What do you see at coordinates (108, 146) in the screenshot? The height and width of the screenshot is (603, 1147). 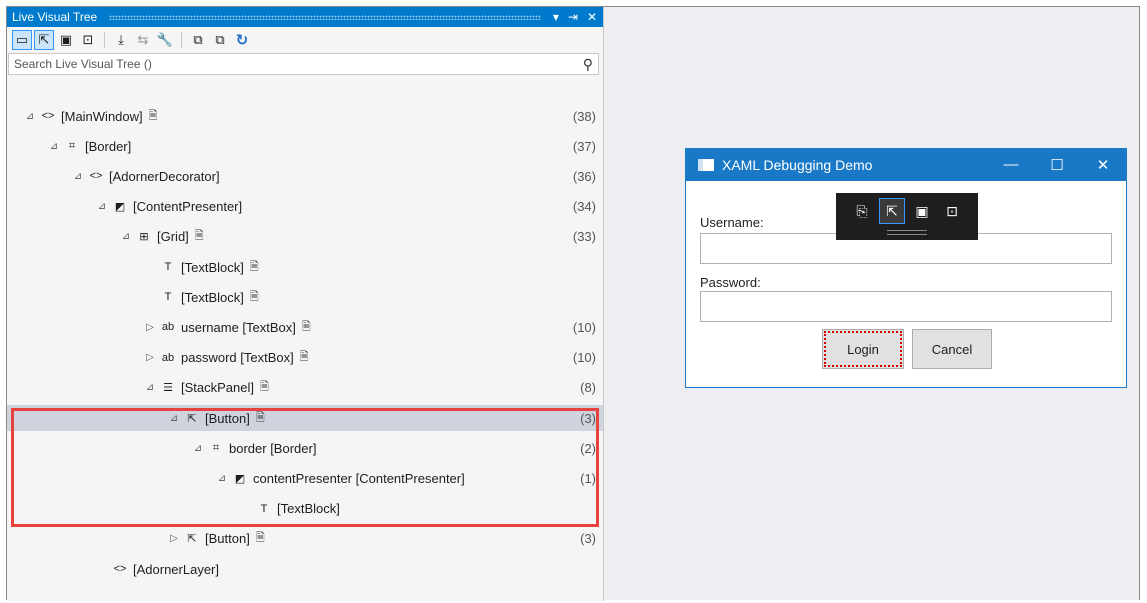 I see `tree-node-label: [Border]` at bounding box center [108, 146].